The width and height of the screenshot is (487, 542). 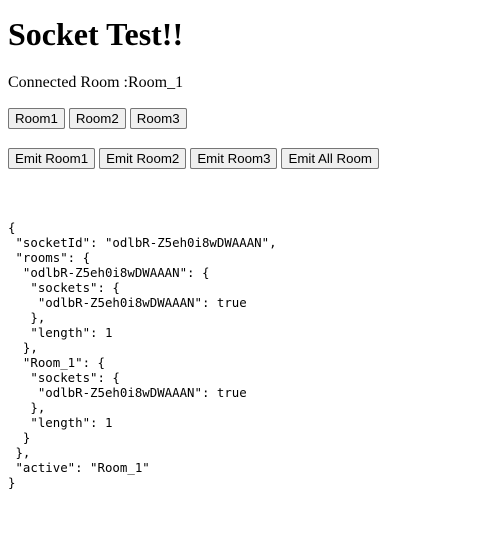 What do you see at coordinates (36, 118) in the screenshot?
I see `room1-button: Room1` at bounding box center [36, 118].